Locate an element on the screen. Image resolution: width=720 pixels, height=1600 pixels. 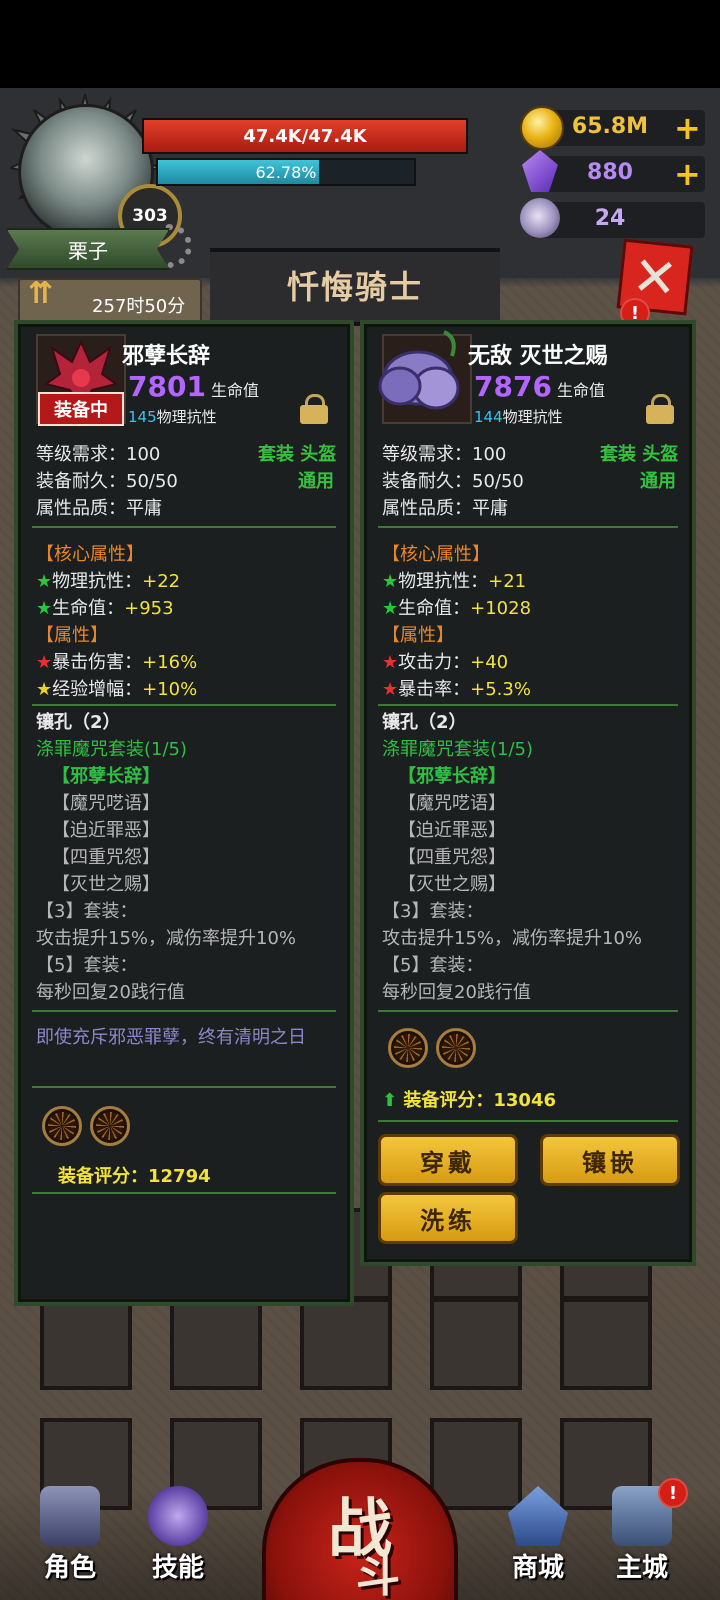
refine-button: 洗练 is located at coordinates (448, 1218).